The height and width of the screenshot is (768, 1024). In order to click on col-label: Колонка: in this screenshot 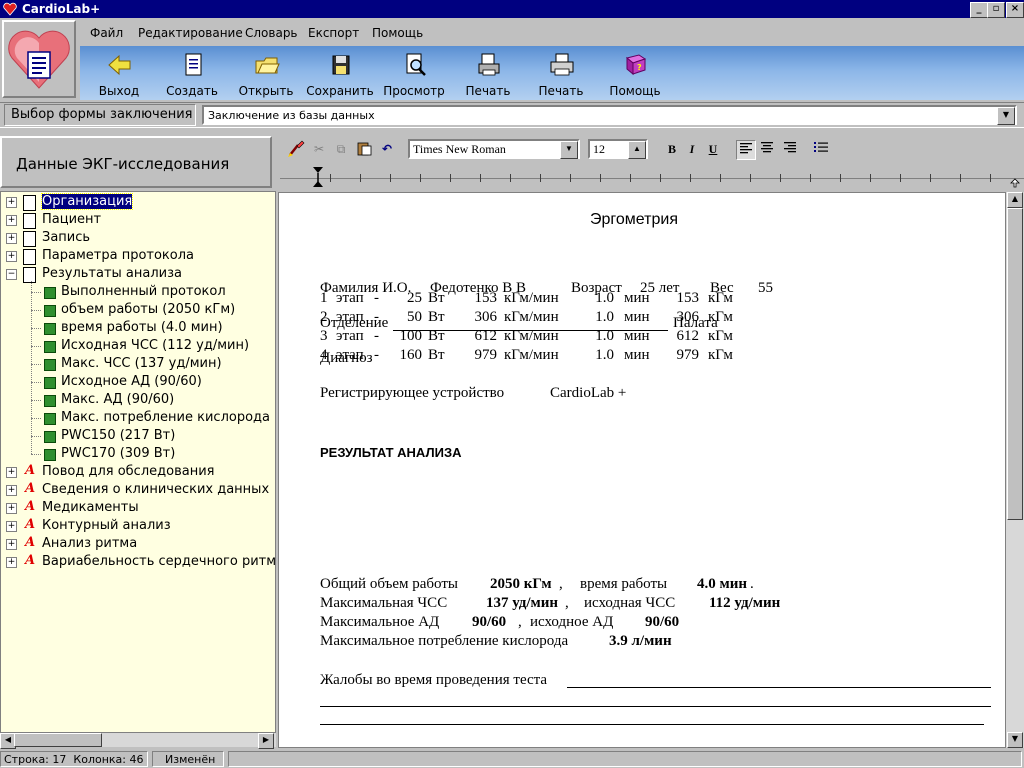, I will do `click(99, 759)`.